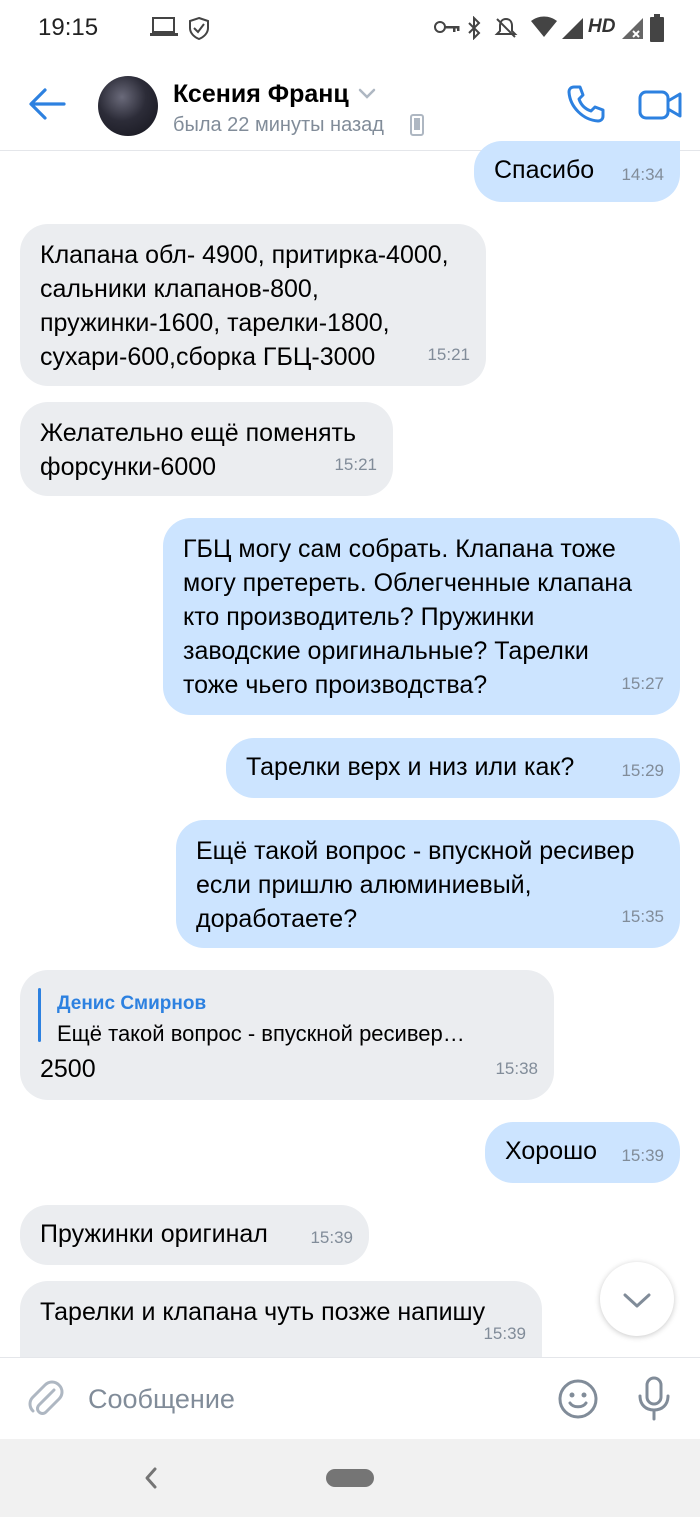 Image resolution: width=700 pixels, height=1517 pixels. What do you see at coordinates (308, 1399) in the screenshot?
I see `message-input` at bounding box center [308, 1399].